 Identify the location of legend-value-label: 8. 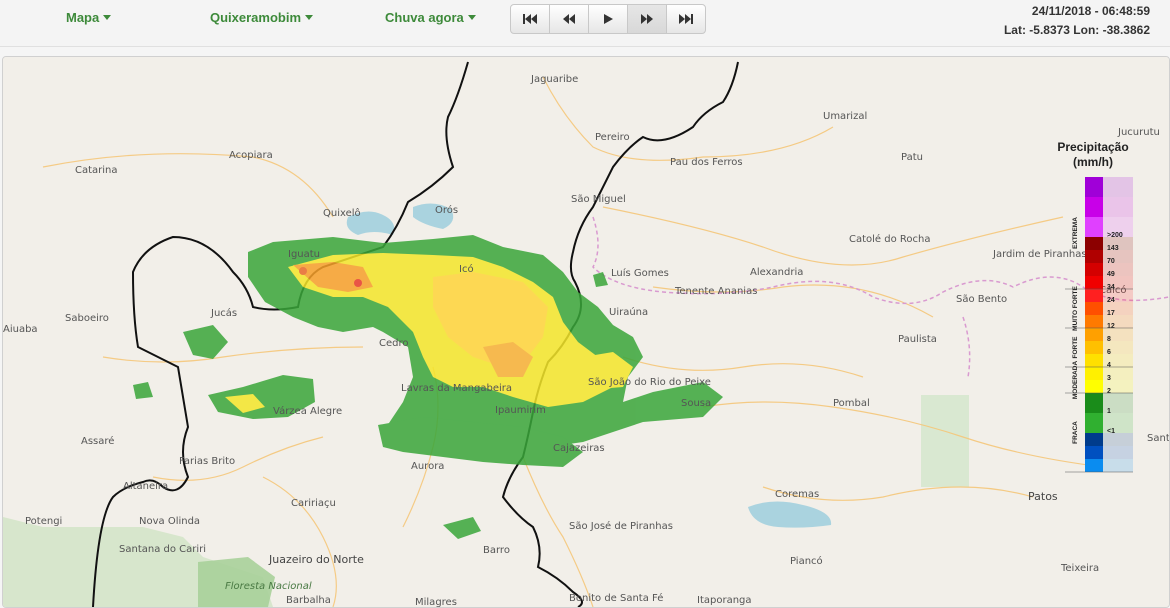
(1109, 339).